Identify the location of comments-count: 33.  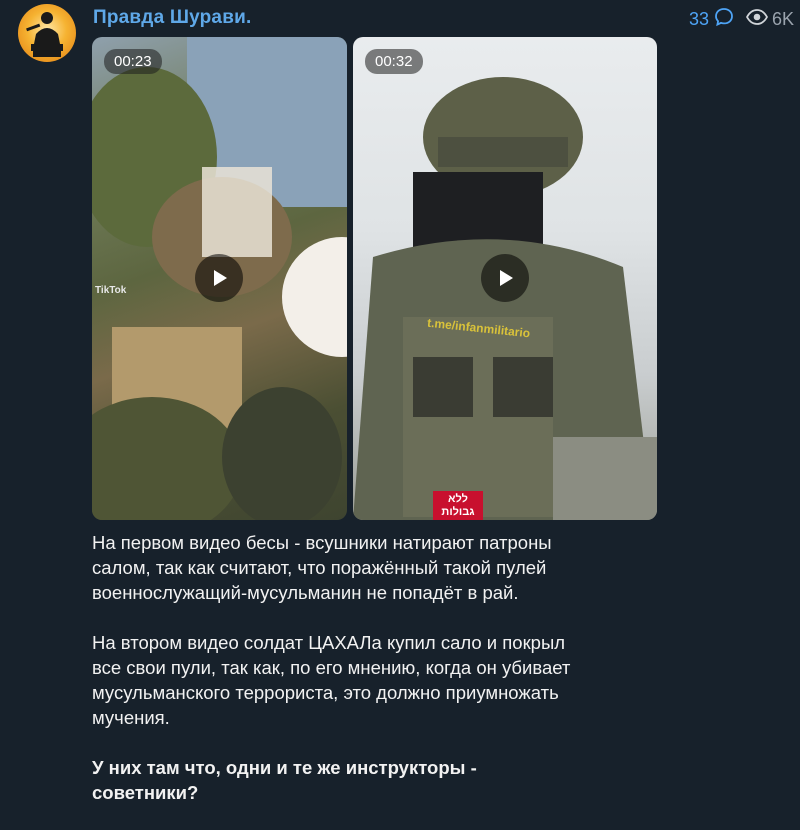
(699, 19).